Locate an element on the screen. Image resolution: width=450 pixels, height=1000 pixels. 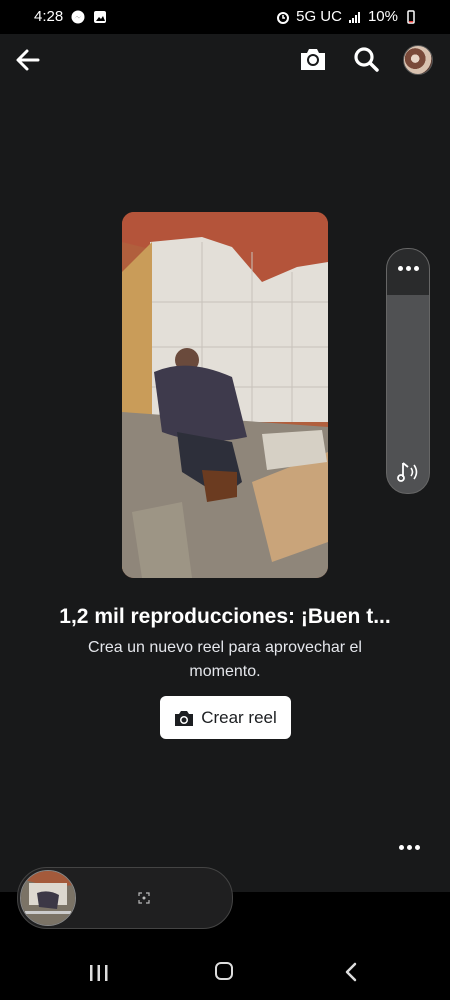
focus-icon is located at coordinates (144, 898).